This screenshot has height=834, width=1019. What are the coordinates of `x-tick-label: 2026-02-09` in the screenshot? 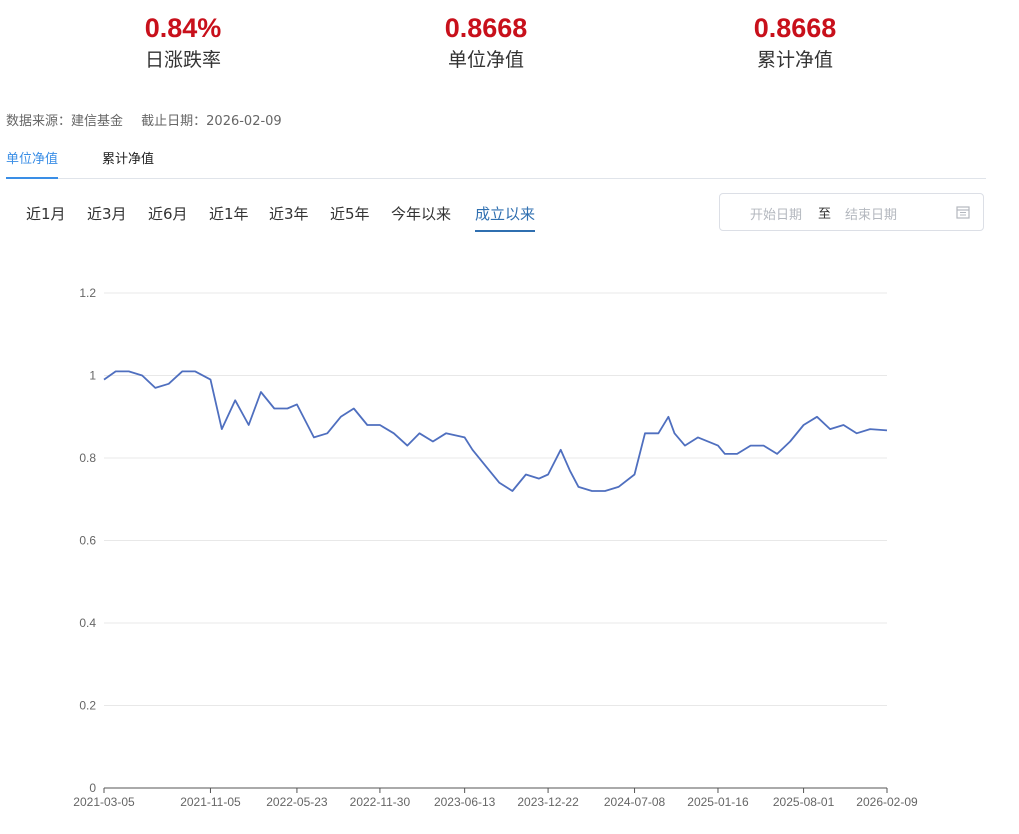 It's located at (887, 802).